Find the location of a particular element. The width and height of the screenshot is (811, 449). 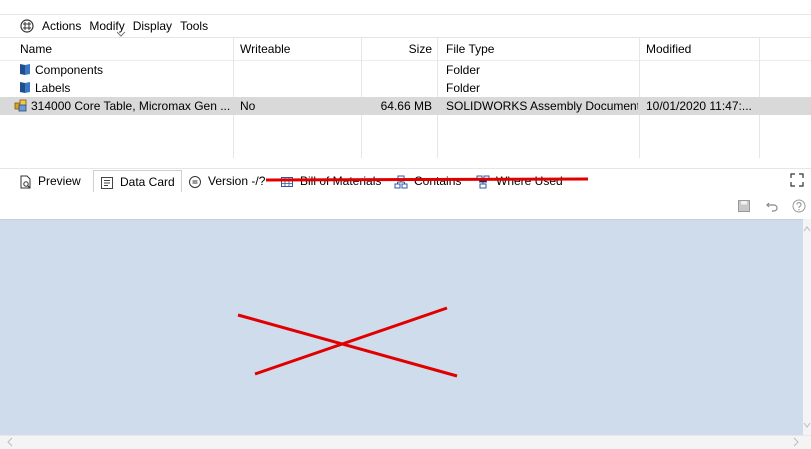

undo-icon is located at coordinates (772, 206).